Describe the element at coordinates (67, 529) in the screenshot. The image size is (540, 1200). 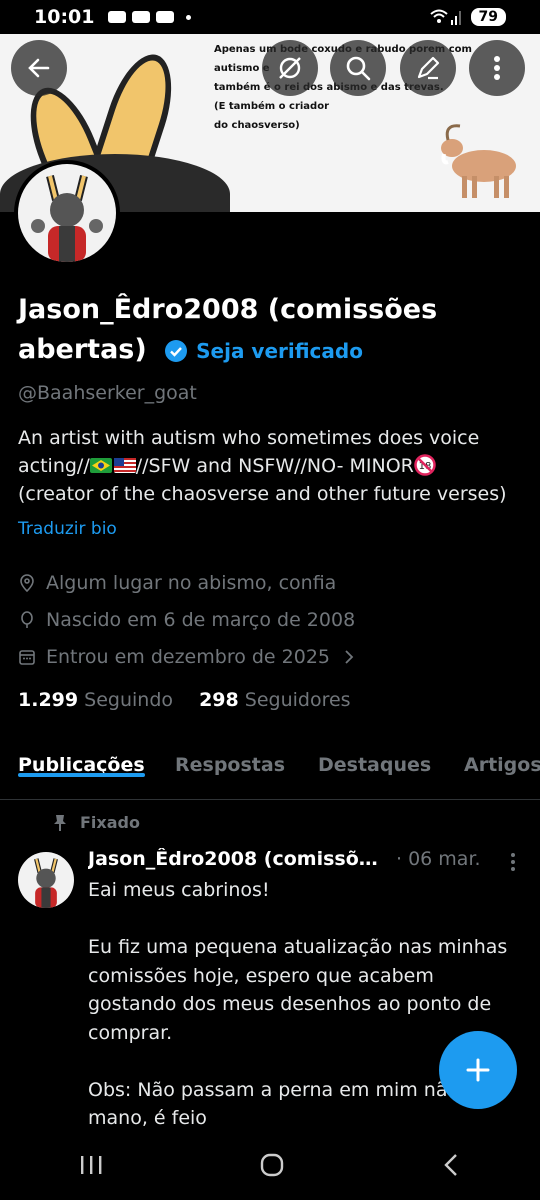
I see `translate-bio-link: Traduzir bio` at that location.